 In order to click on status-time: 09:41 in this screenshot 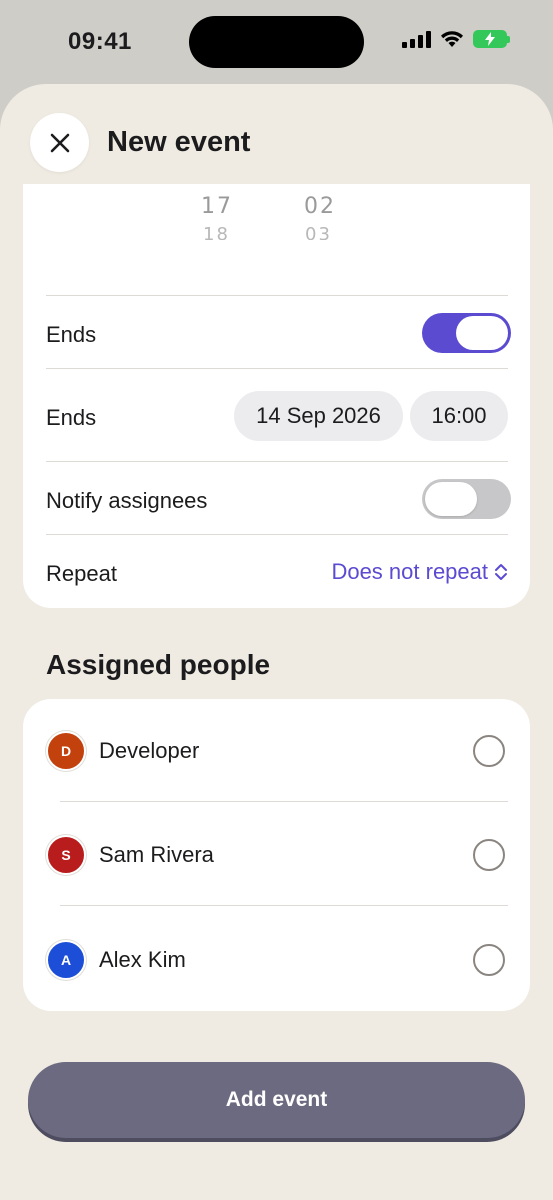, I will do `click(100, 41)`.